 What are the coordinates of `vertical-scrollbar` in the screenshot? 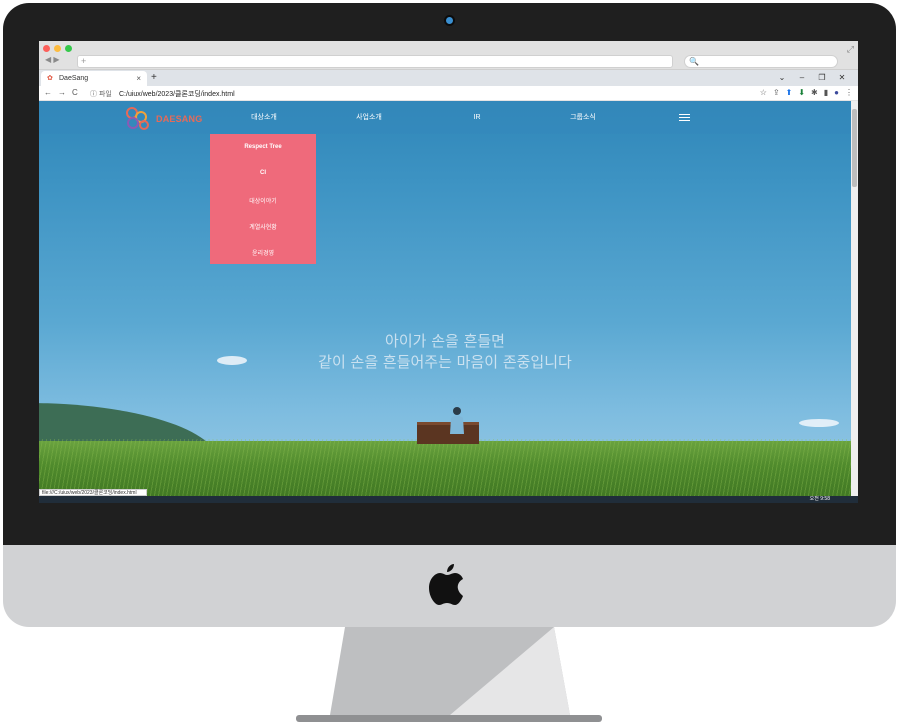 It's located at (854, 302).